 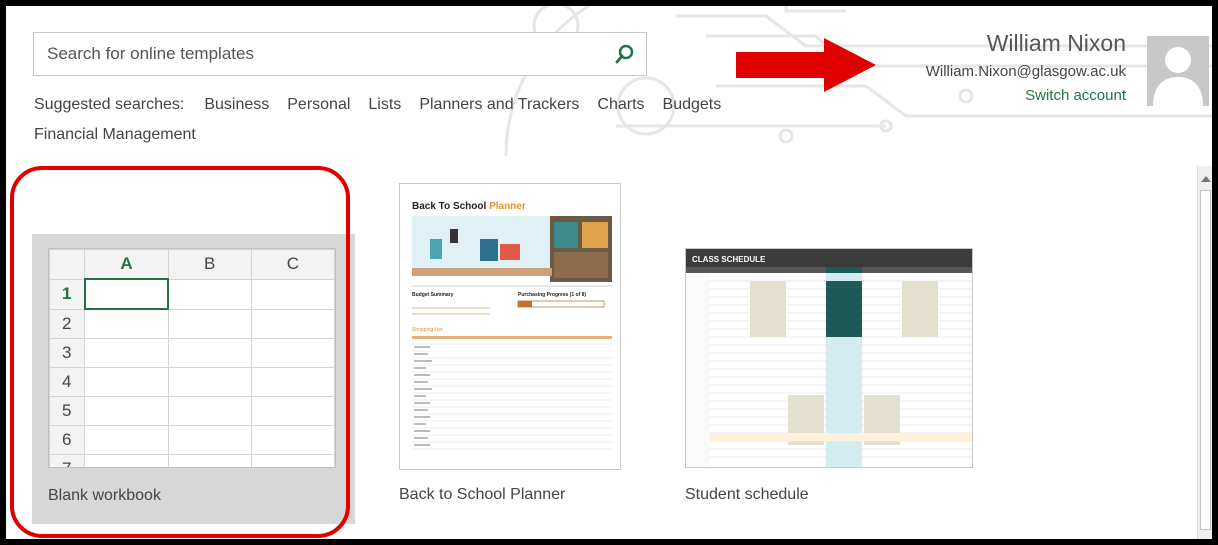 What do you see at coordinates (1205, 360) in the screenshot?
I see `scrollbar-thumb` at bounding box center [1205, 360].